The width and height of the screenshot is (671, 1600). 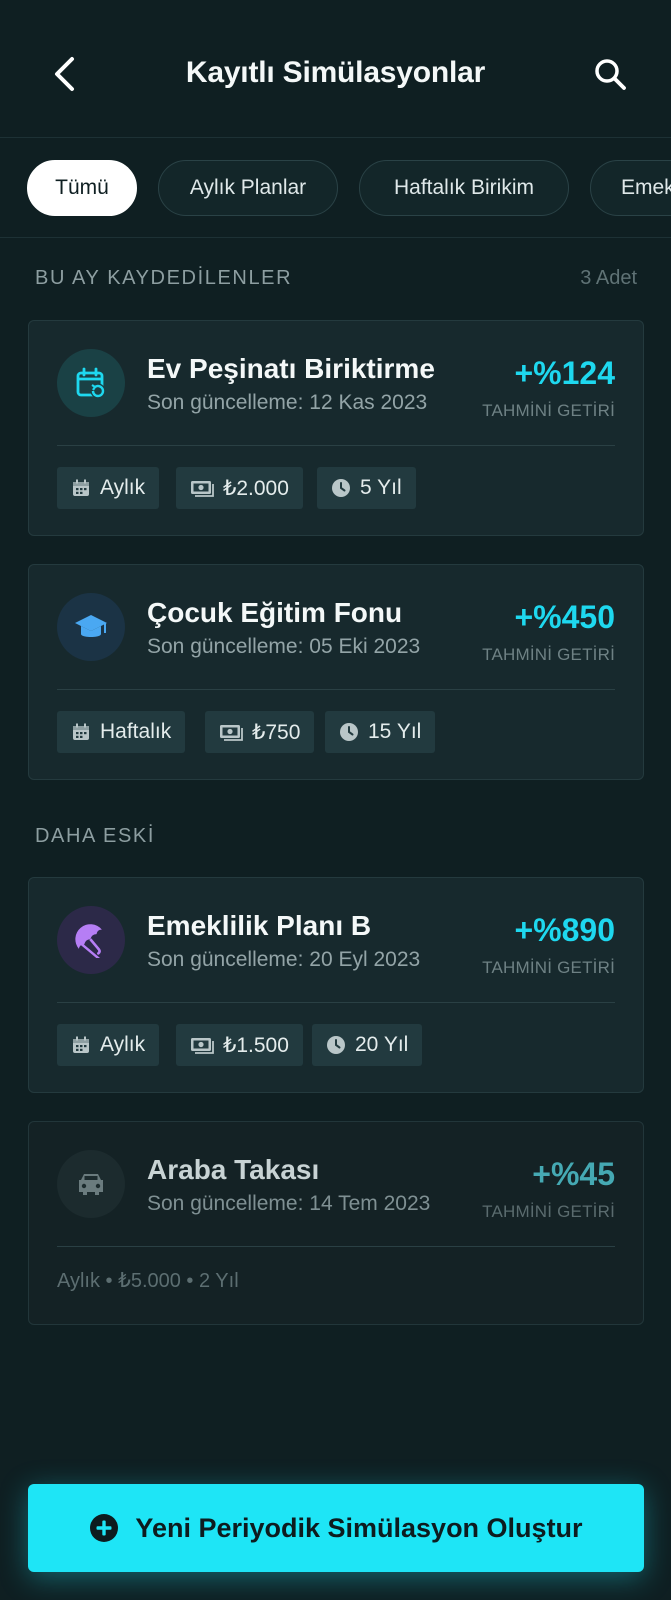 I want to click on graduation-cap-icon, so click(x=91, y=626).